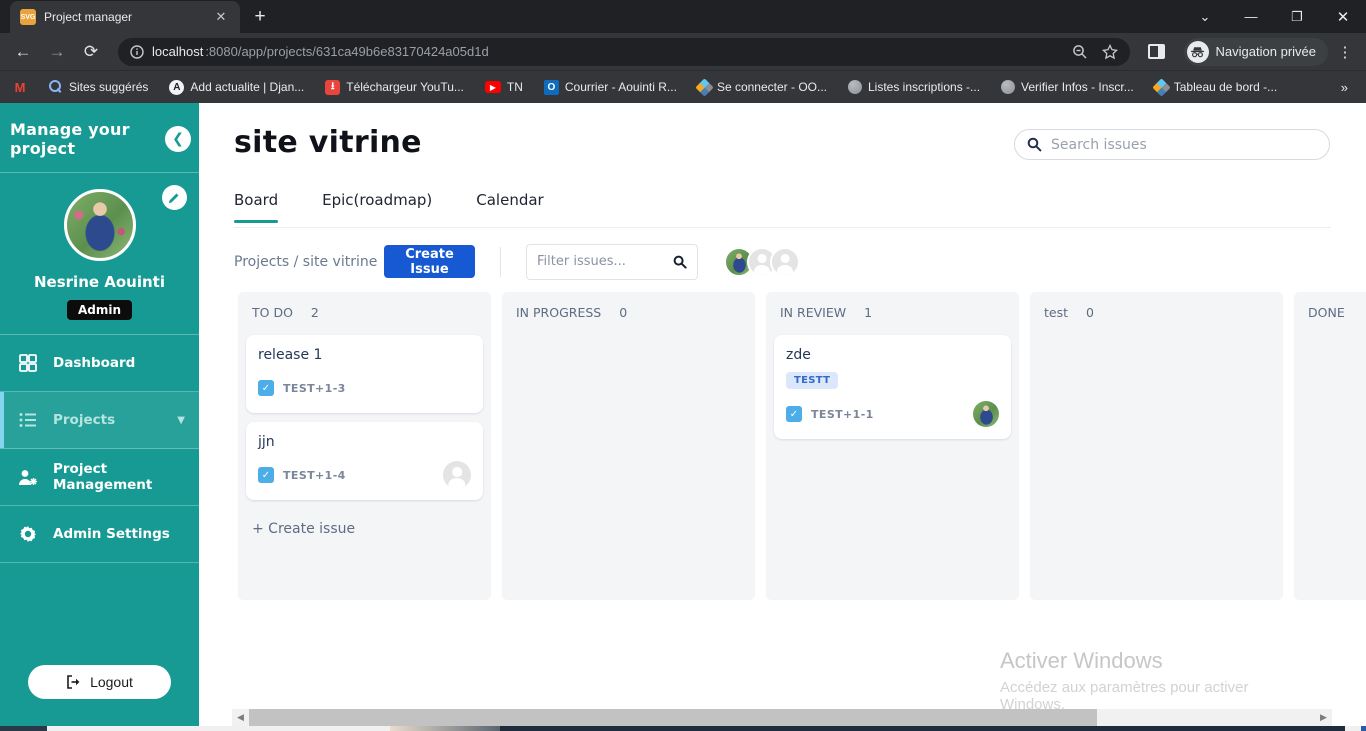 This screenshot has width=1366, height=731. I want to click on tab-board: Board, so click(256, 207).